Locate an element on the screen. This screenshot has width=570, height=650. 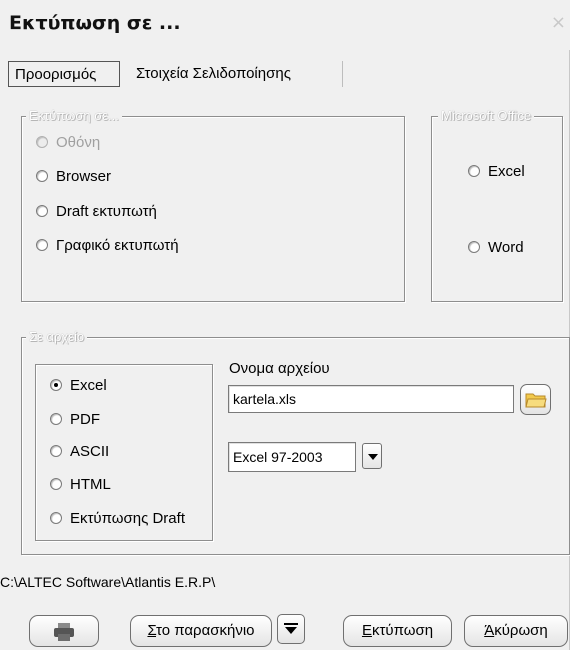
cancel-mnemonic: Ά is located at coordinates (489, 630).